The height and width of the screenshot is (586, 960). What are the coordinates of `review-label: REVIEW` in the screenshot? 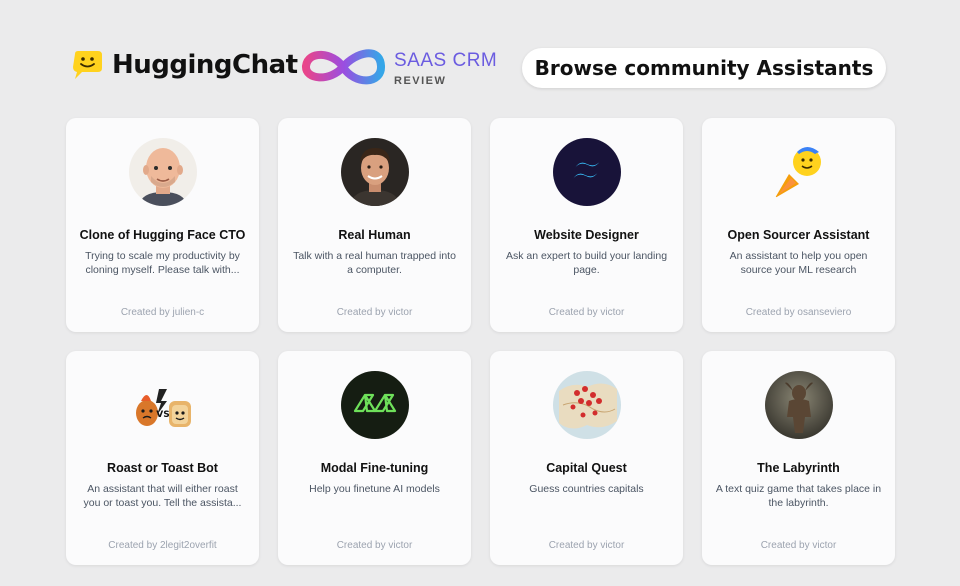 It's located at (420, 81).